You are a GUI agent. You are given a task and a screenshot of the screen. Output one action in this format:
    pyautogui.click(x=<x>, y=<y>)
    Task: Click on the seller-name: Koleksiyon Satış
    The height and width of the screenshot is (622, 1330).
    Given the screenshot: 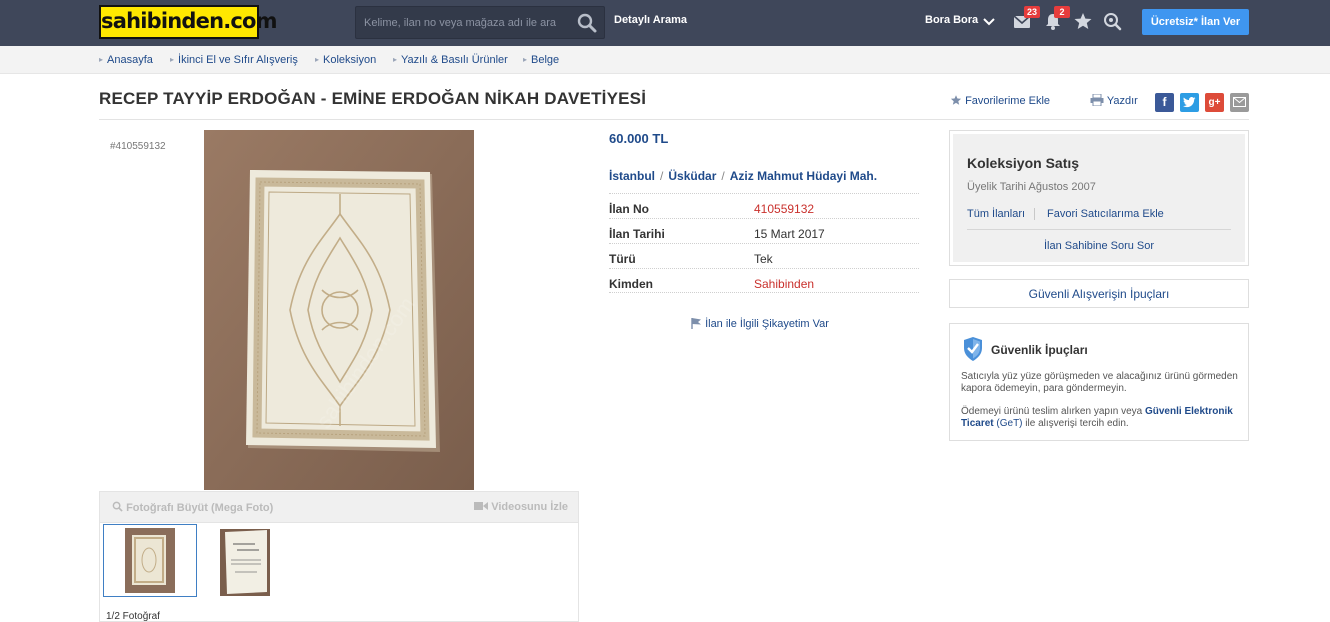 What is the action you would take?
    pyautogui.click(x=1023, y=163)
    